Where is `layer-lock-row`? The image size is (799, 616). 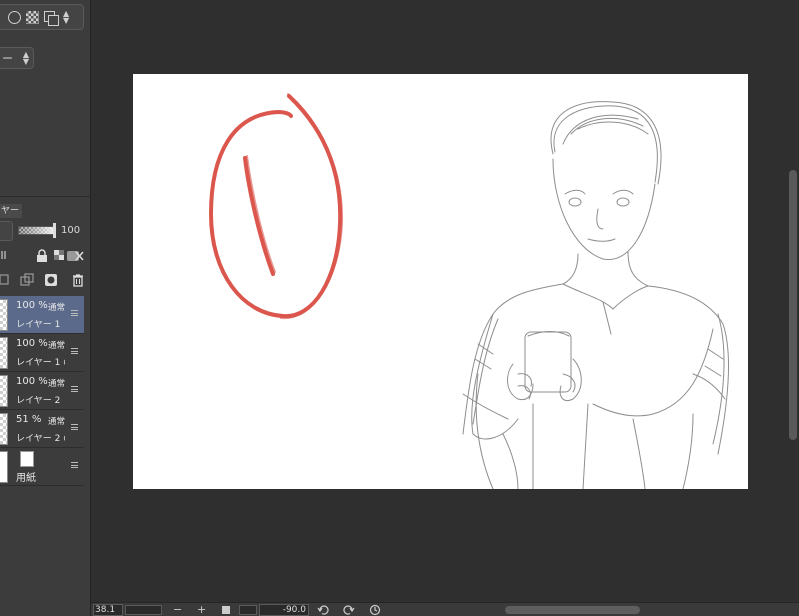 layer-lock-row is located at coordinates (45, 259).